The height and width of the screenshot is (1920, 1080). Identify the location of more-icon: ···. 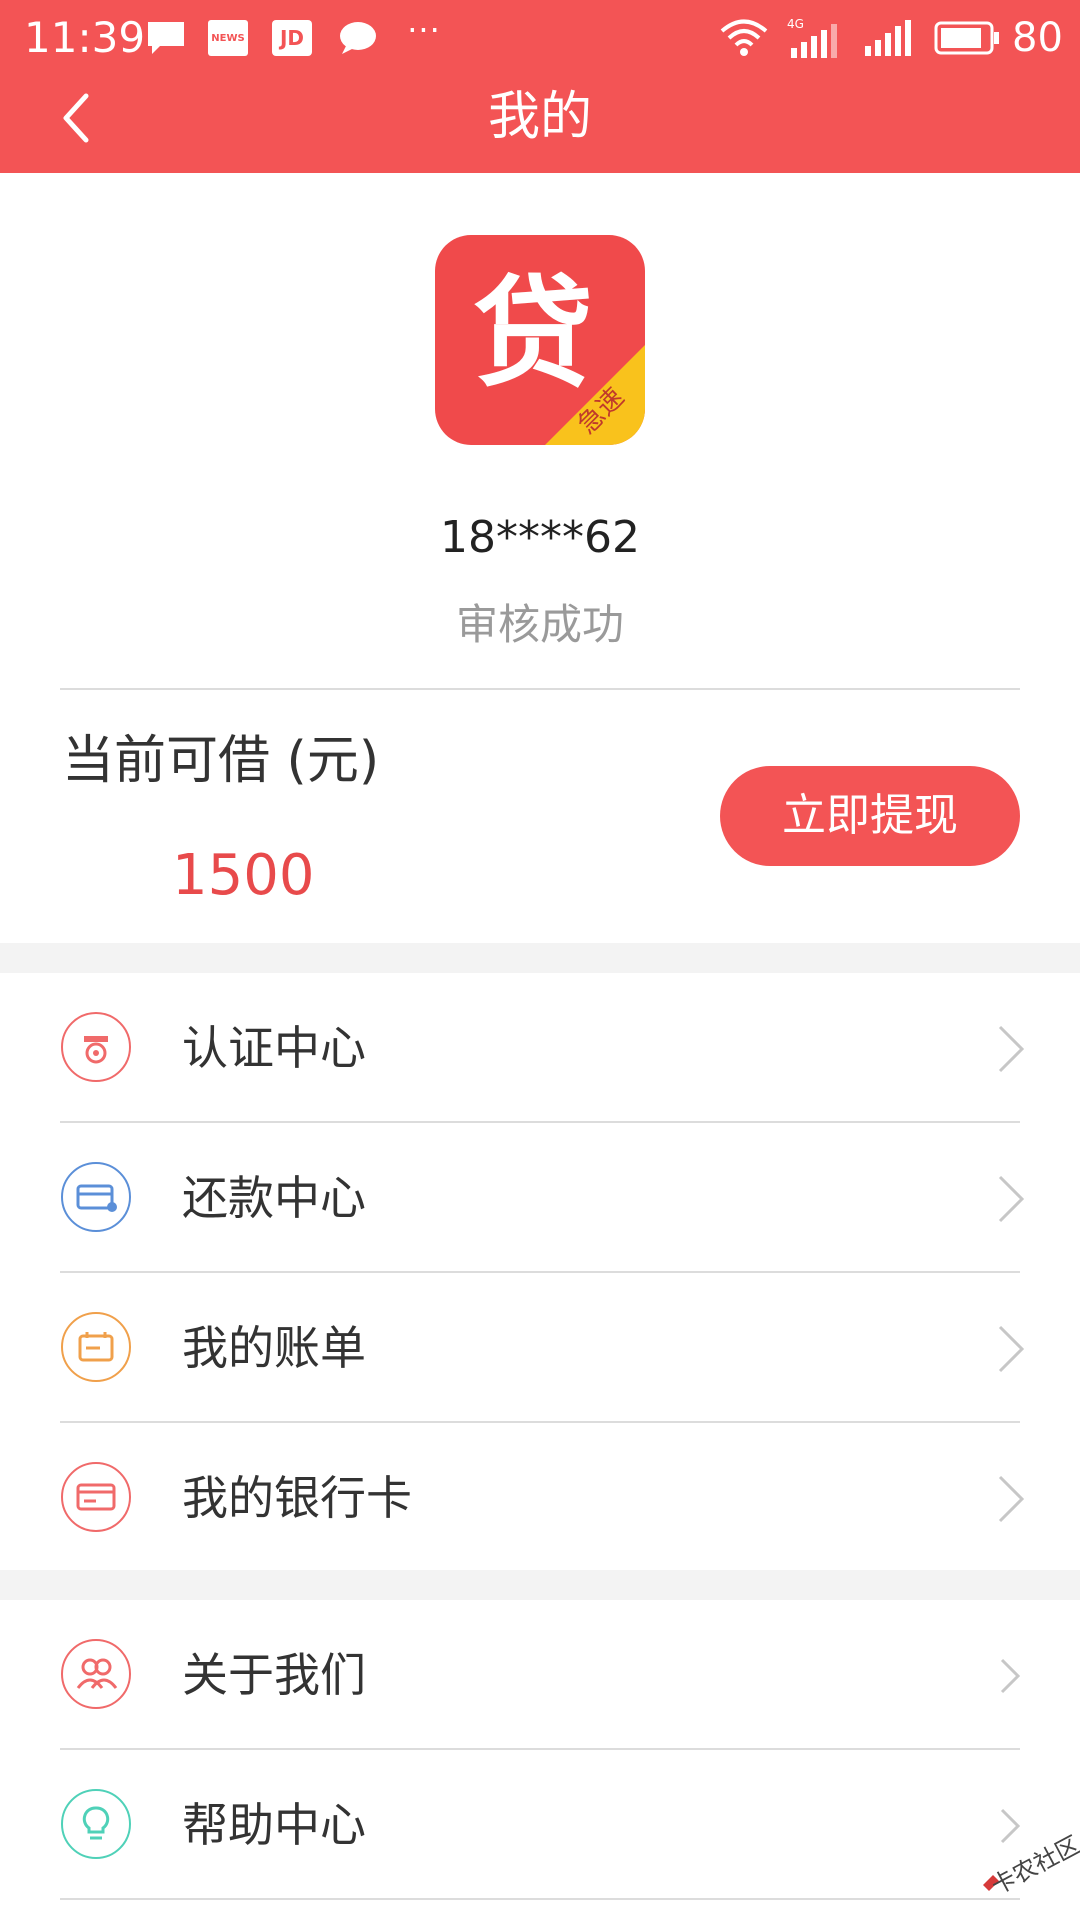
(424, 30).